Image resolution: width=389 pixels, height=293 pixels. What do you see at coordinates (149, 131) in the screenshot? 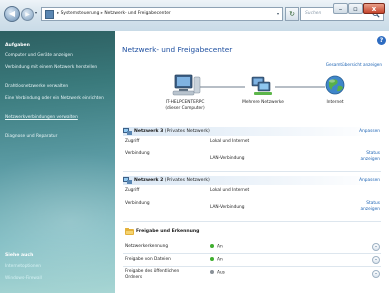
I see `network-name: Netzwerk 3` at bounding box center [149, 131].